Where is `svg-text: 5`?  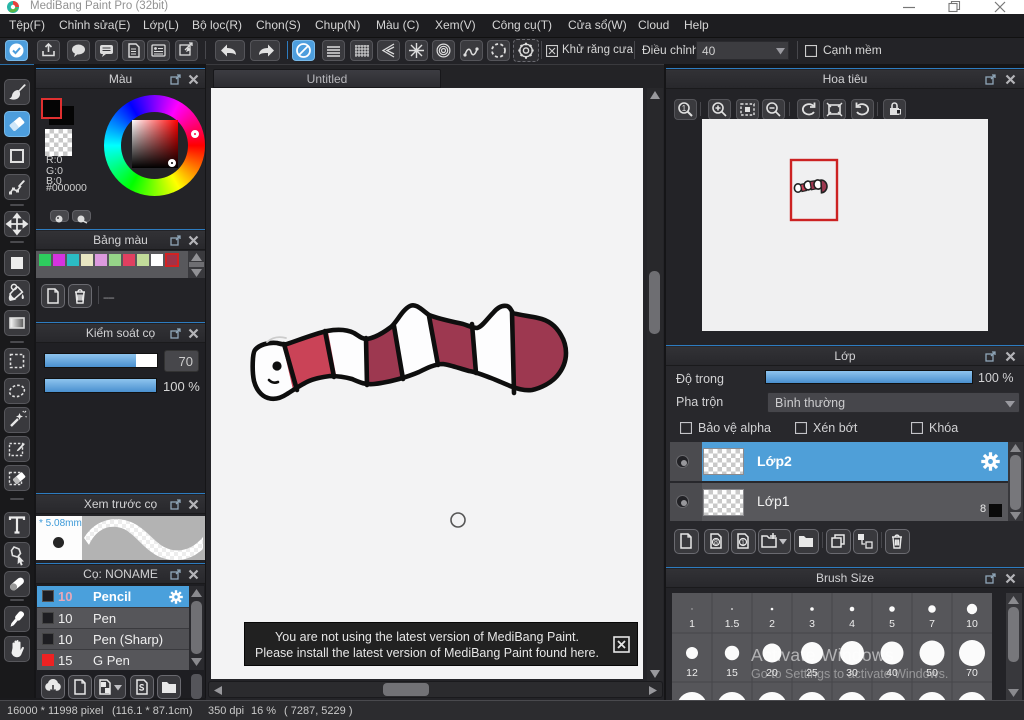
svg-text: 5 is located at coordinates (892, 624).